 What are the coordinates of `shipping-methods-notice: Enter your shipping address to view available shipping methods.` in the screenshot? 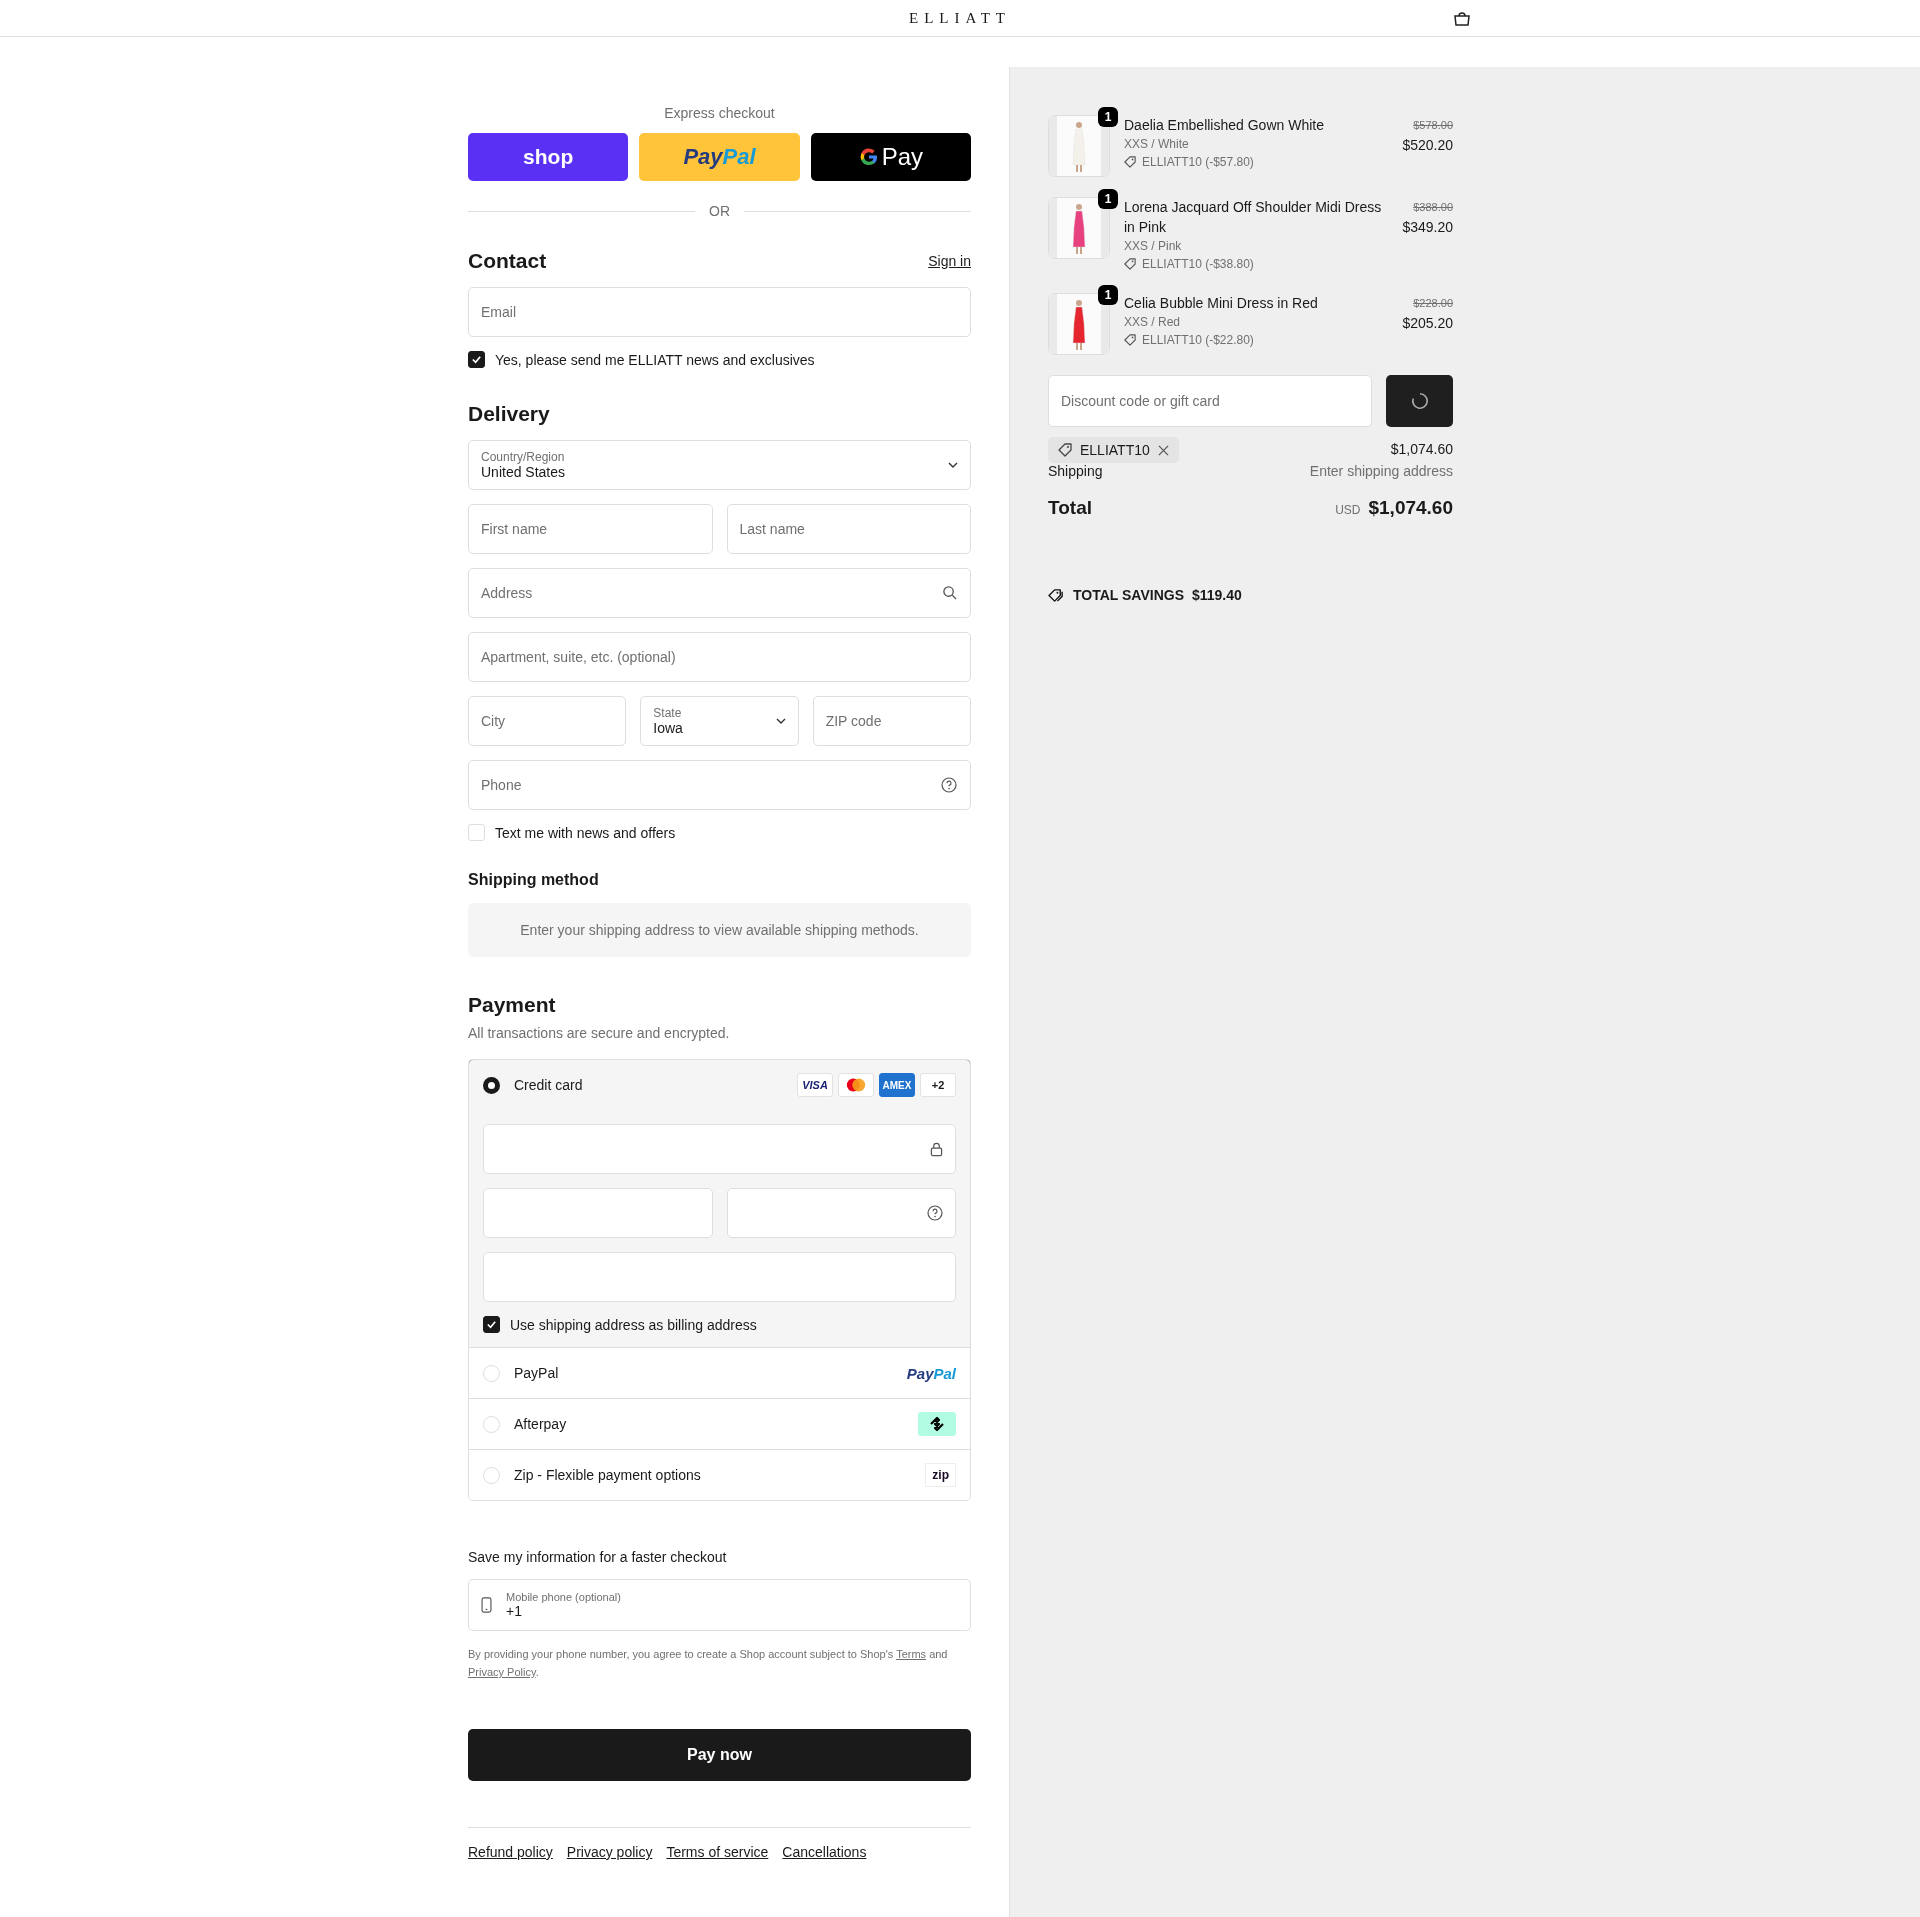 It's located at (719, 930).